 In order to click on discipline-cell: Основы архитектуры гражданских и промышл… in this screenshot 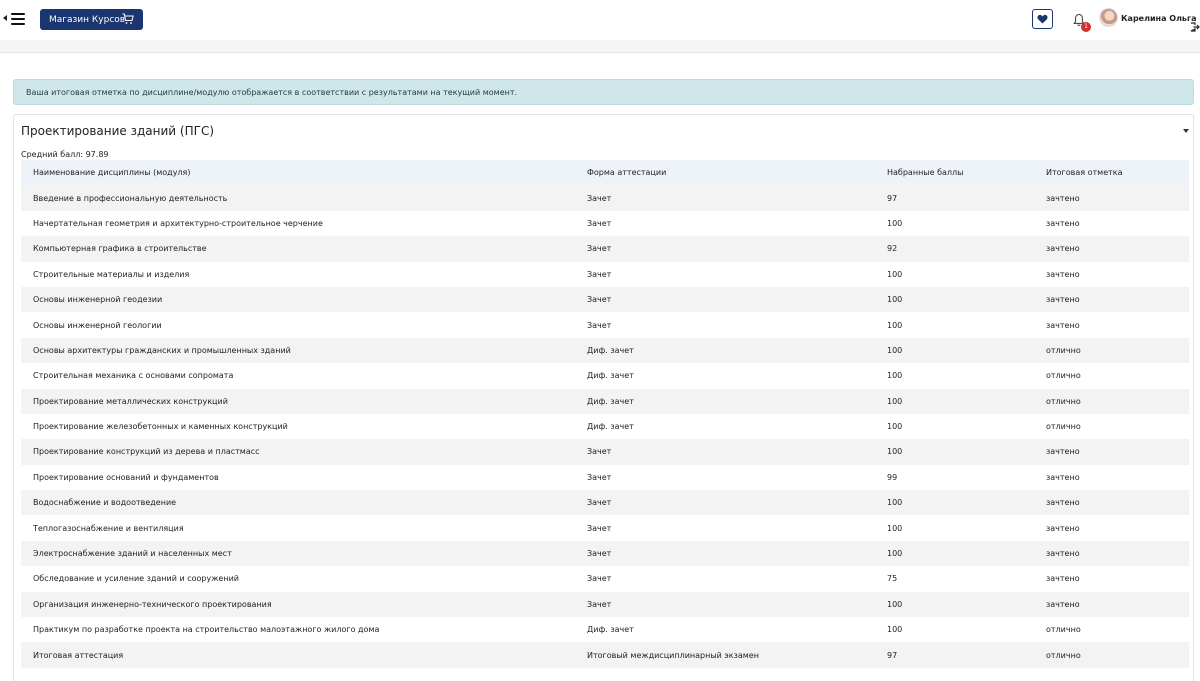, I will do `click(298, 350)`.